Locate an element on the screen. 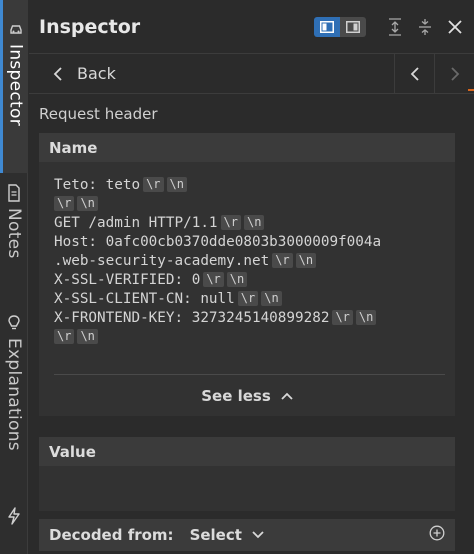  code-line: X-SSL-VERIFIED: 0 \r \n is located at coordinates (254, 280).